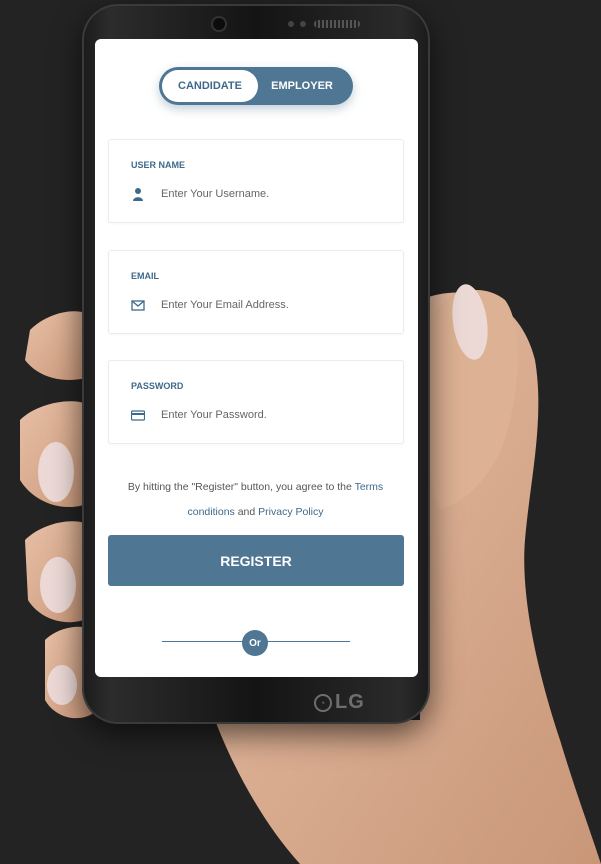  Describe the element at coordinates (157, 386) in the screenshot. I see `password-label: PASSWORD` at that location.